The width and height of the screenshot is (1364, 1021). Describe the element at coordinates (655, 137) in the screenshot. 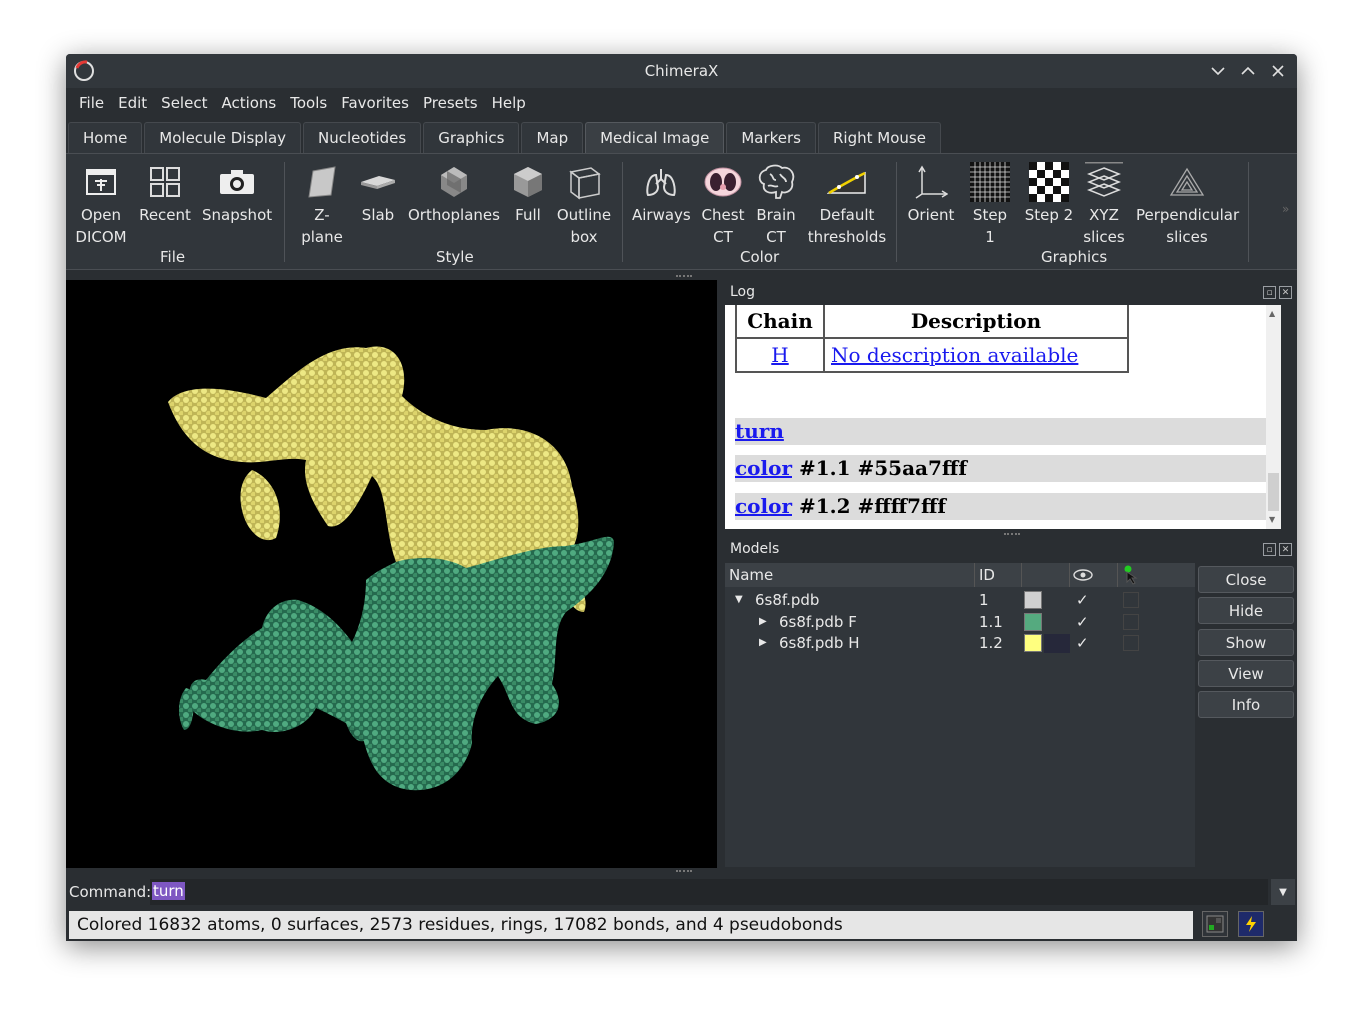

I see `tab-medical-image: Medical Image` at that location.